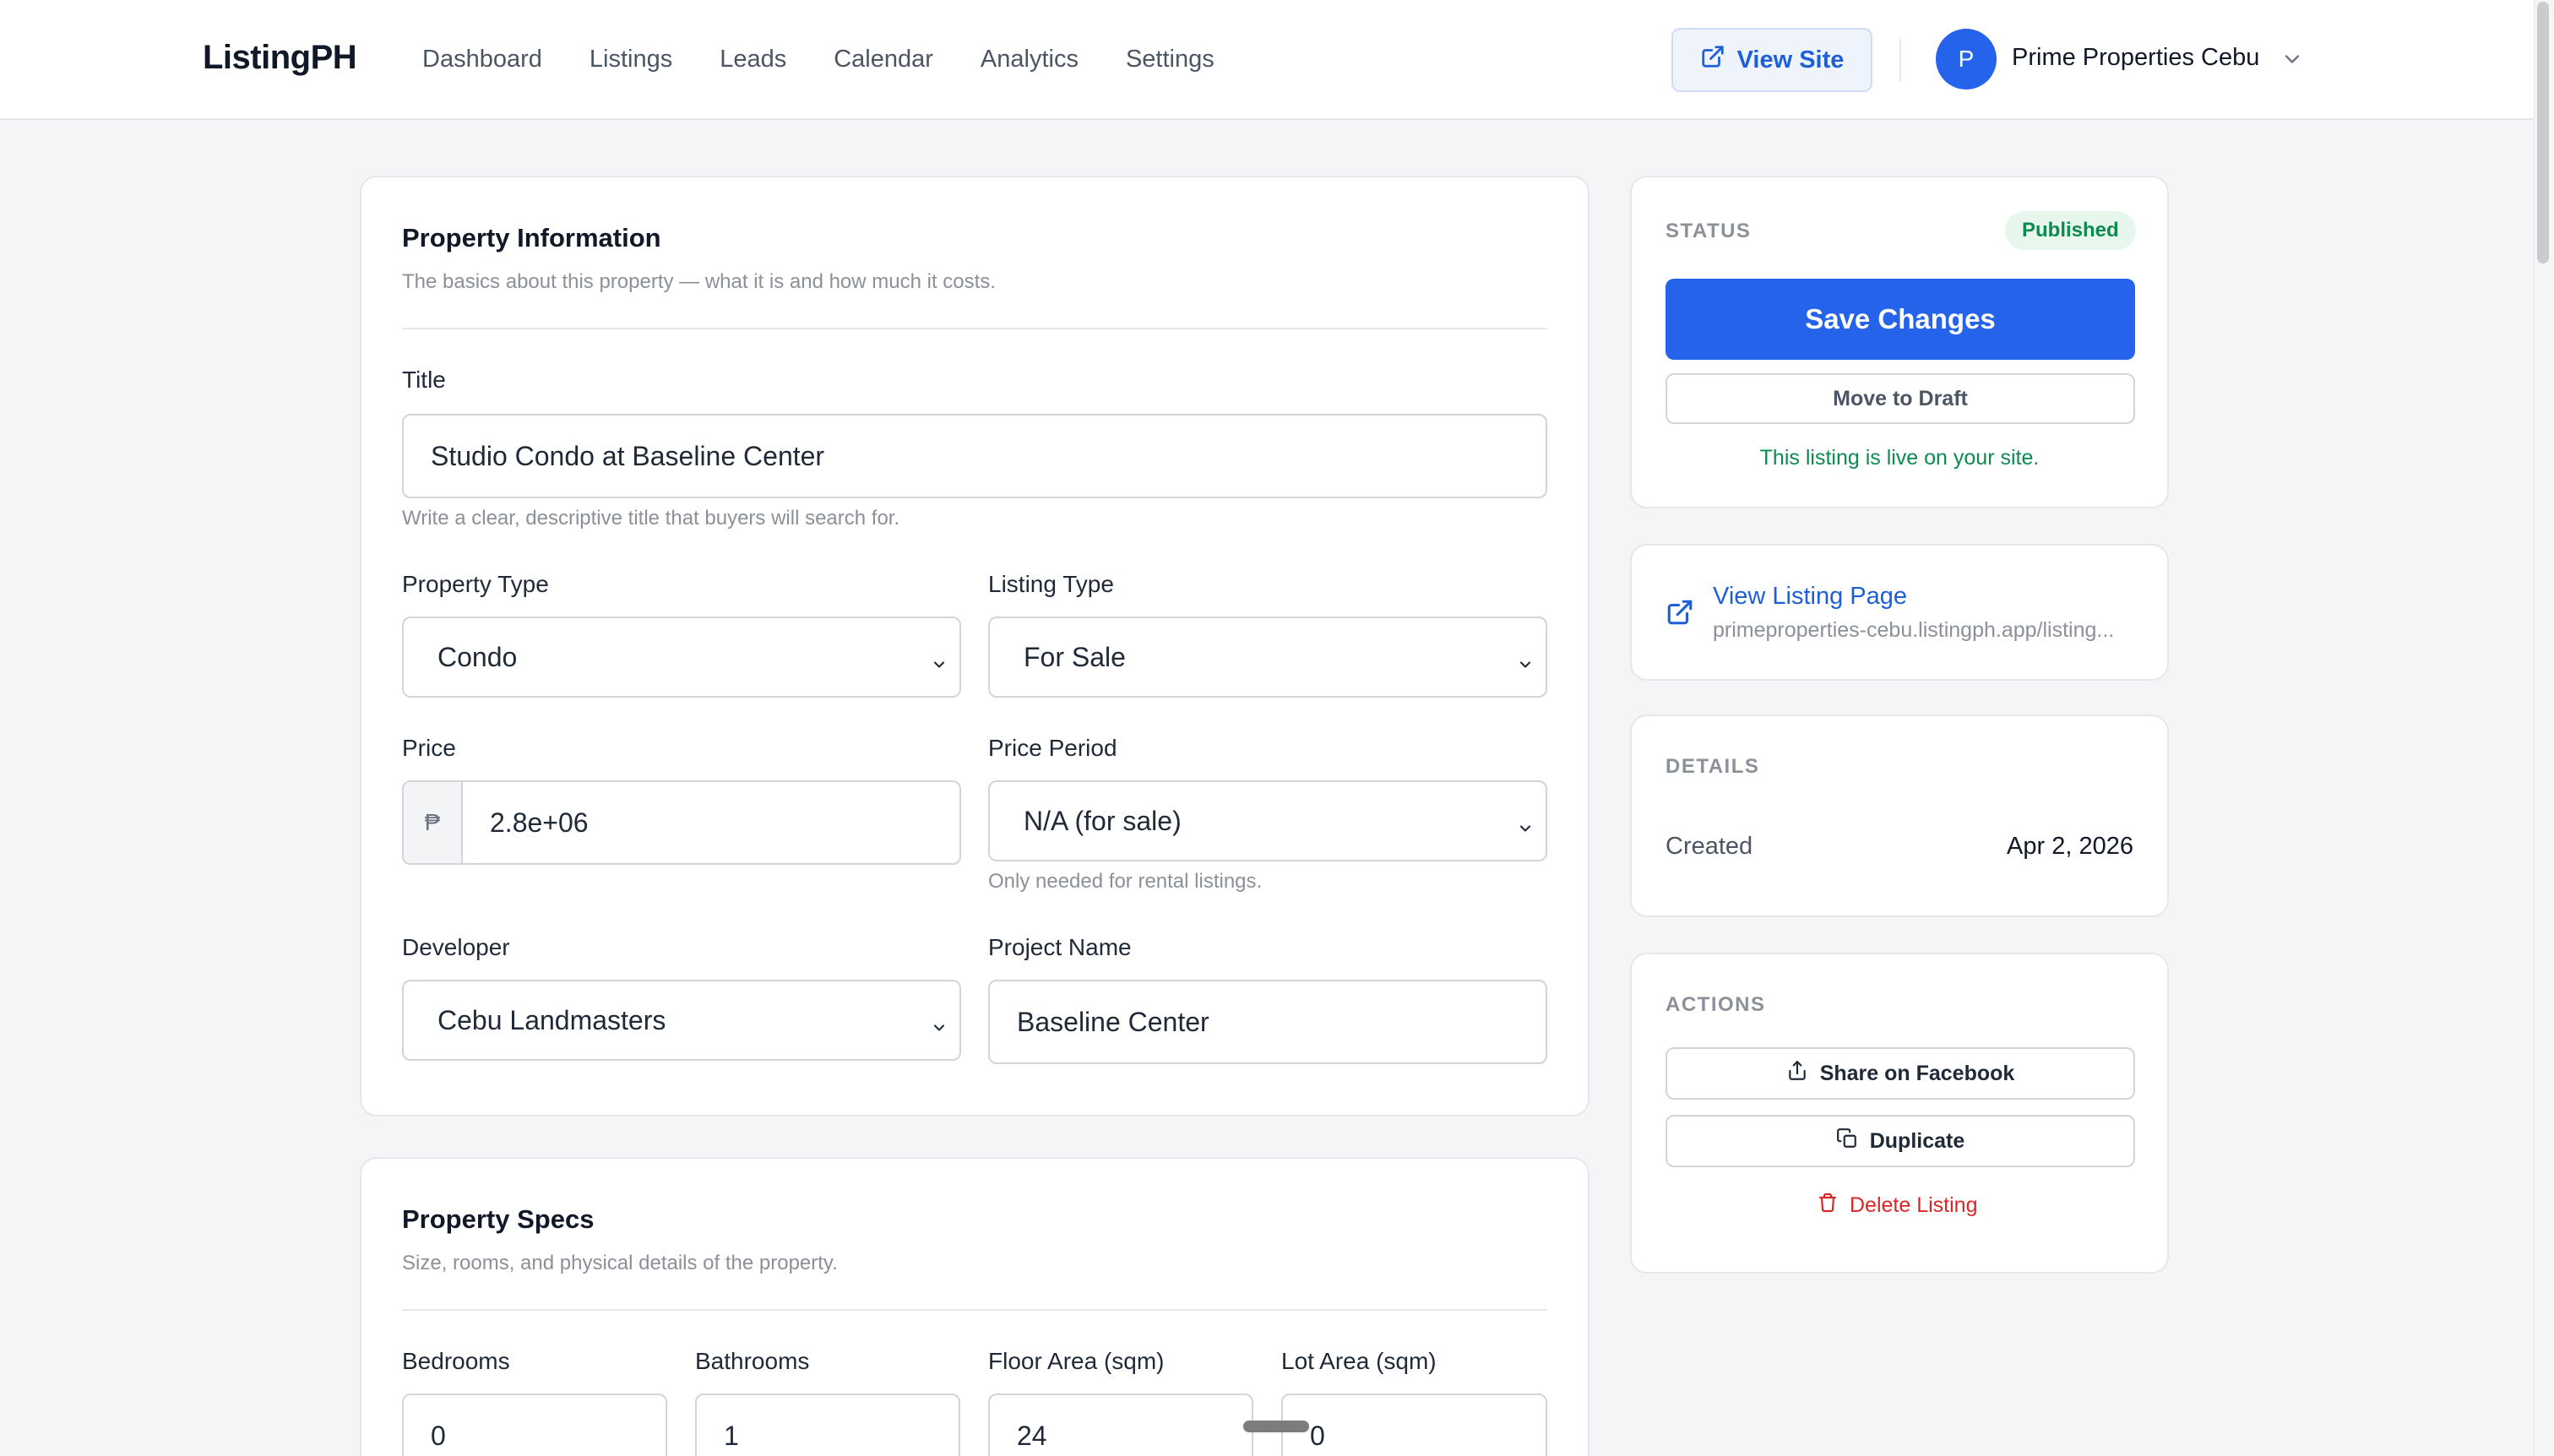  I want to click on scrollbar-thumb, so click(2543, 132).